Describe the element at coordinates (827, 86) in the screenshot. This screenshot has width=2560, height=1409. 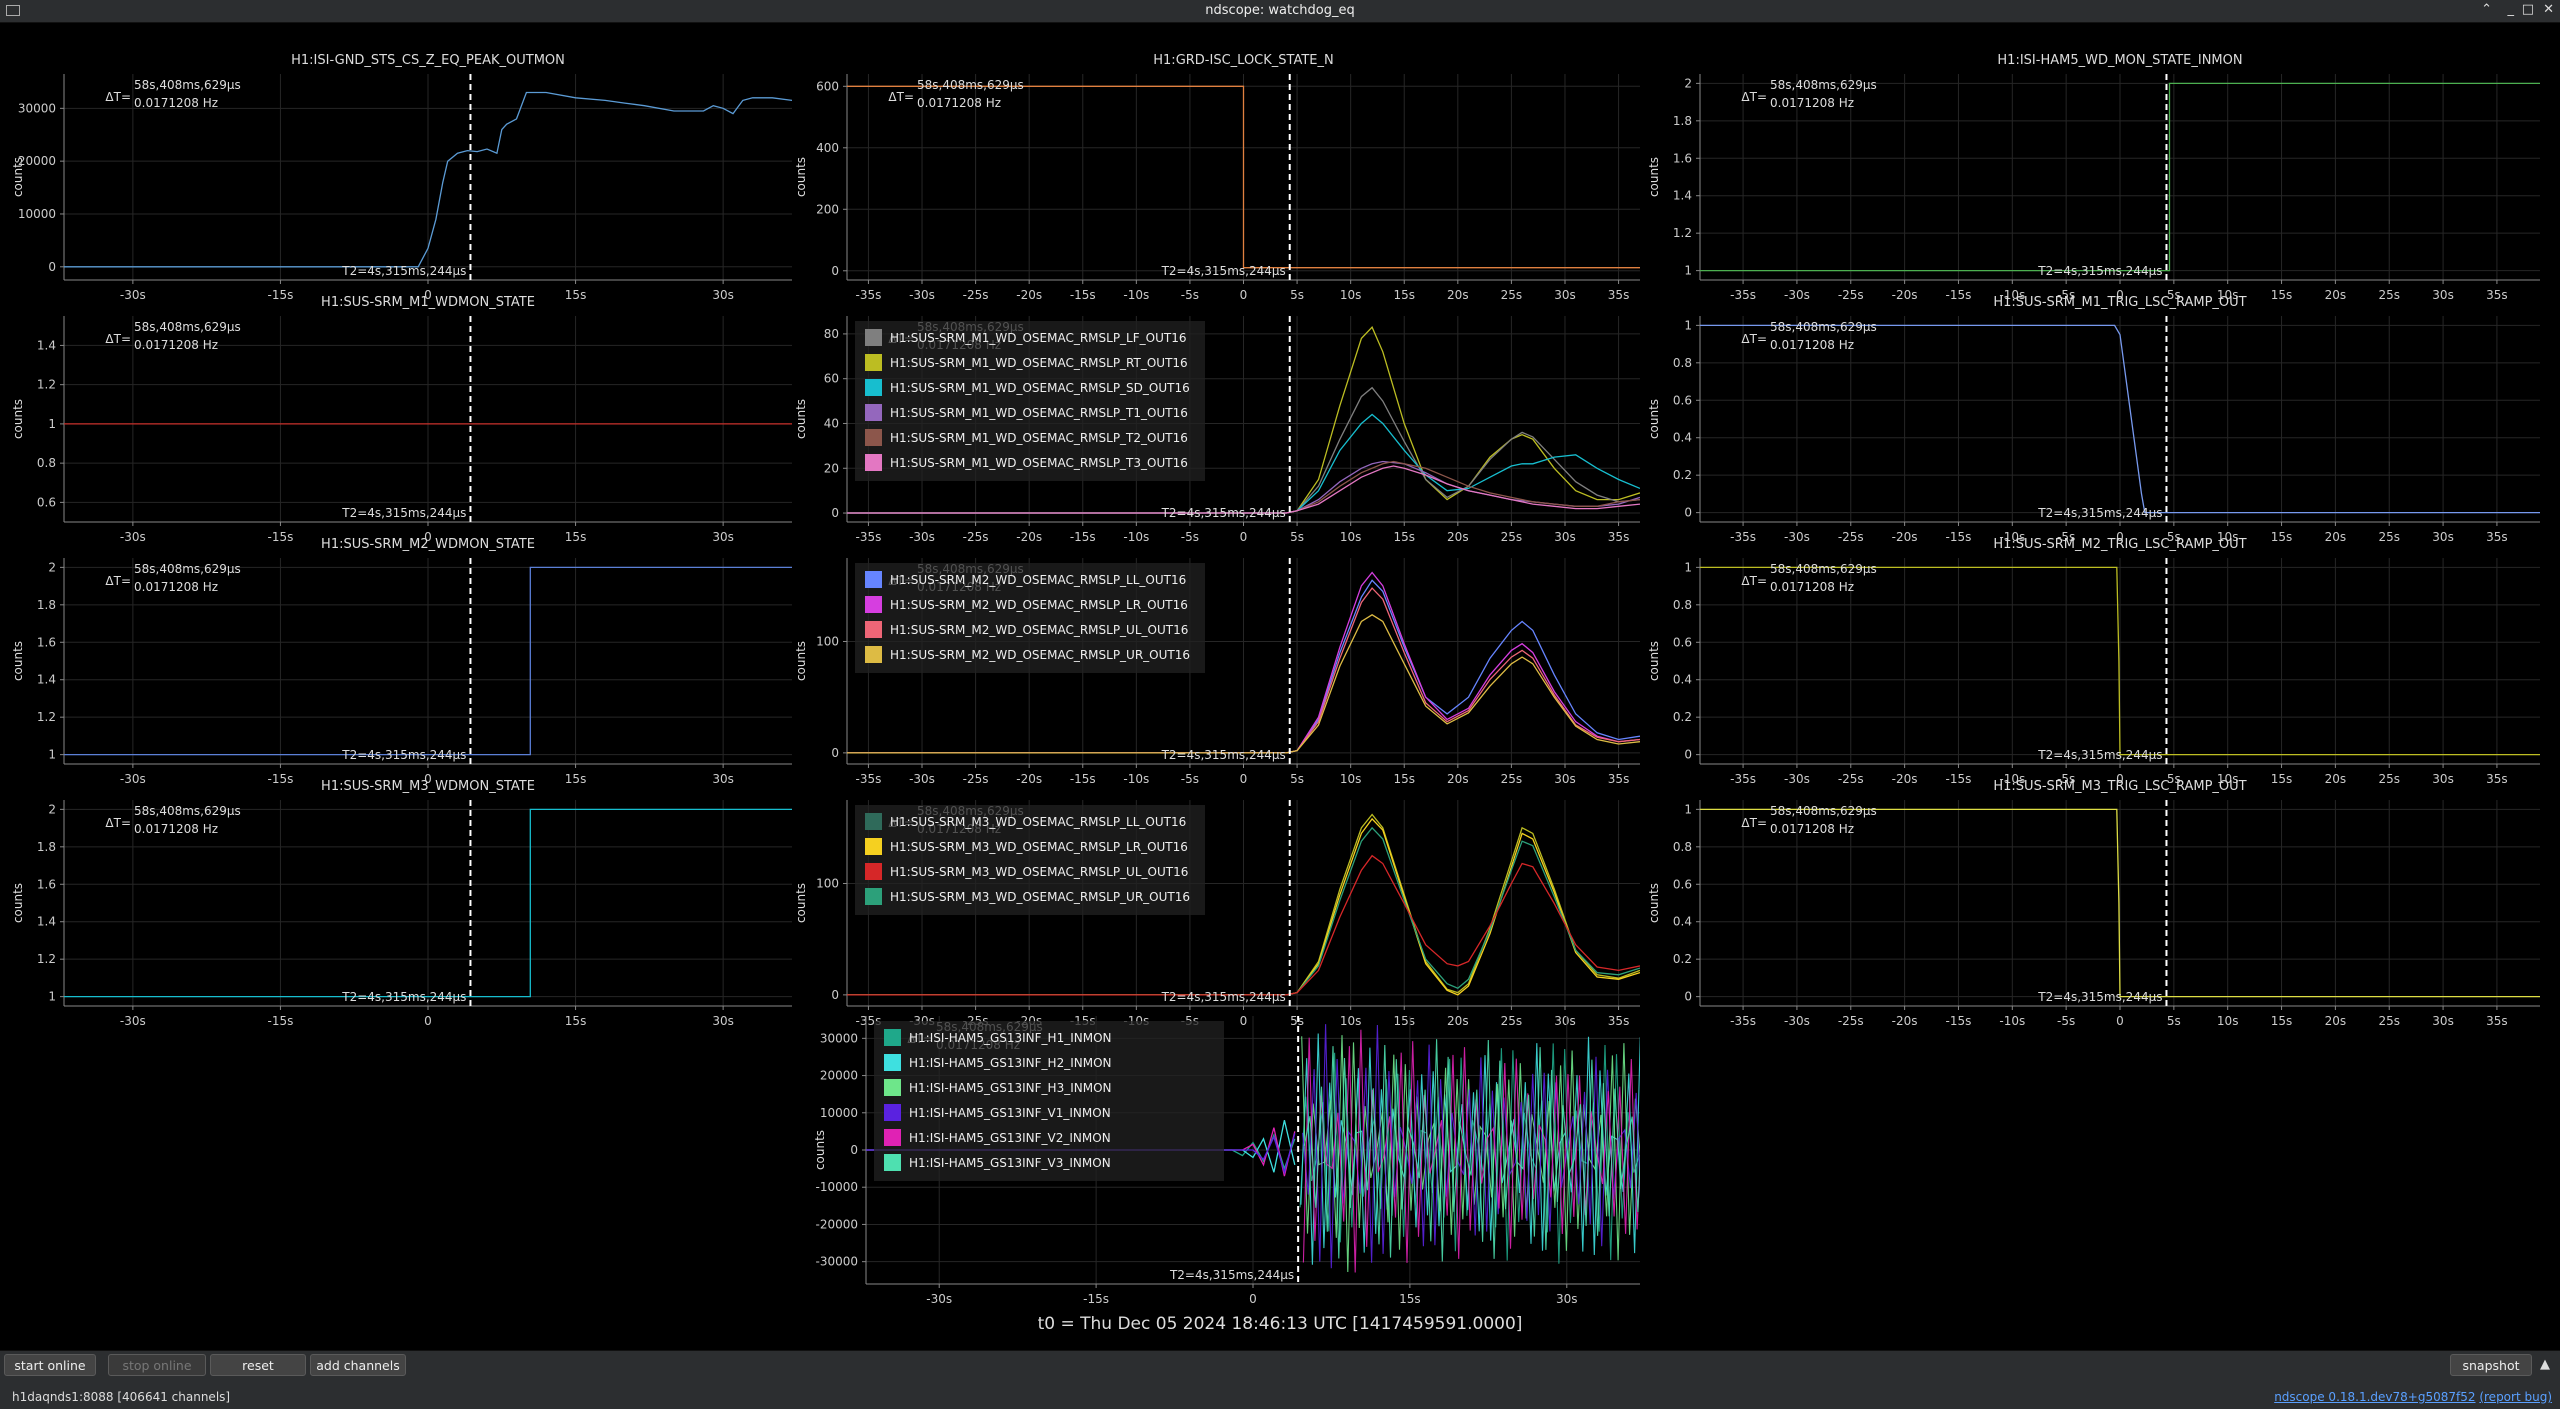
I see `y-tick-label: 600` at that location.